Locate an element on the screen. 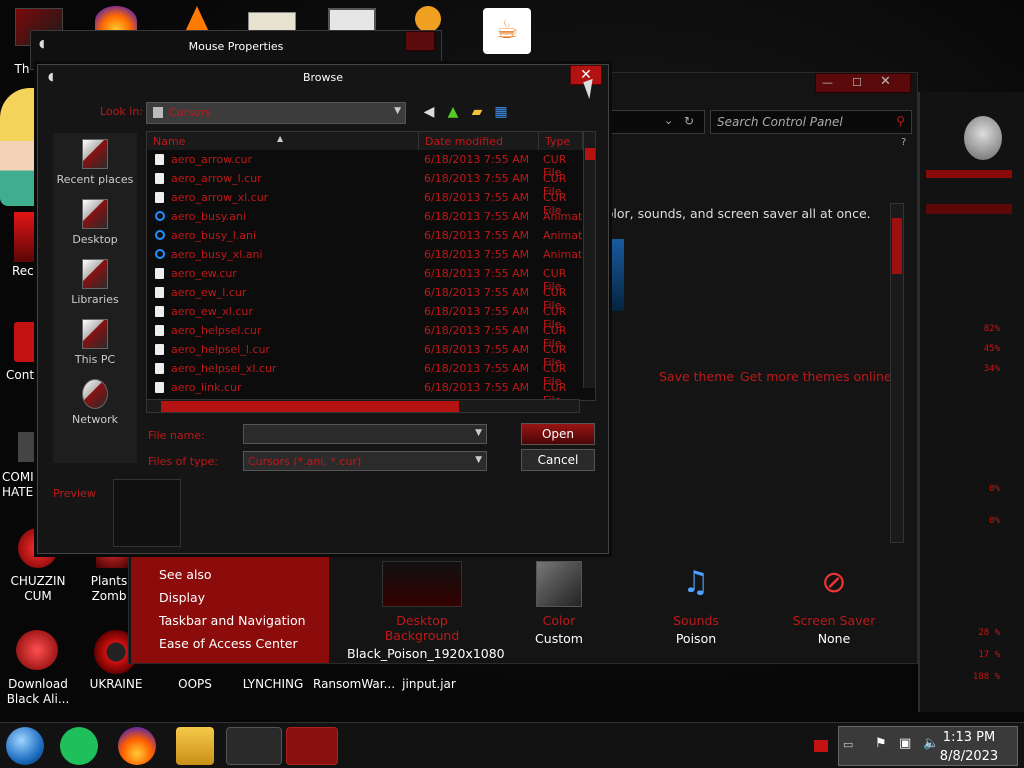 This screenshot has width=1024, height=768. cancel-button: Cancel is located at coordinates (558, 460).